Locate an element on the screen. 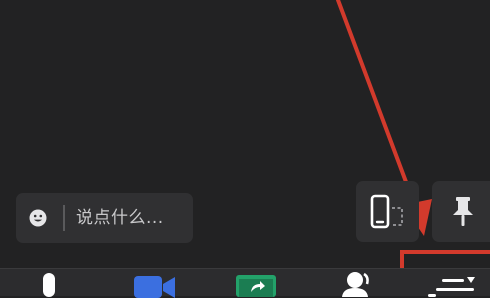 The image size is (490, 298). participants-icon is located at coordinates (356, 284).